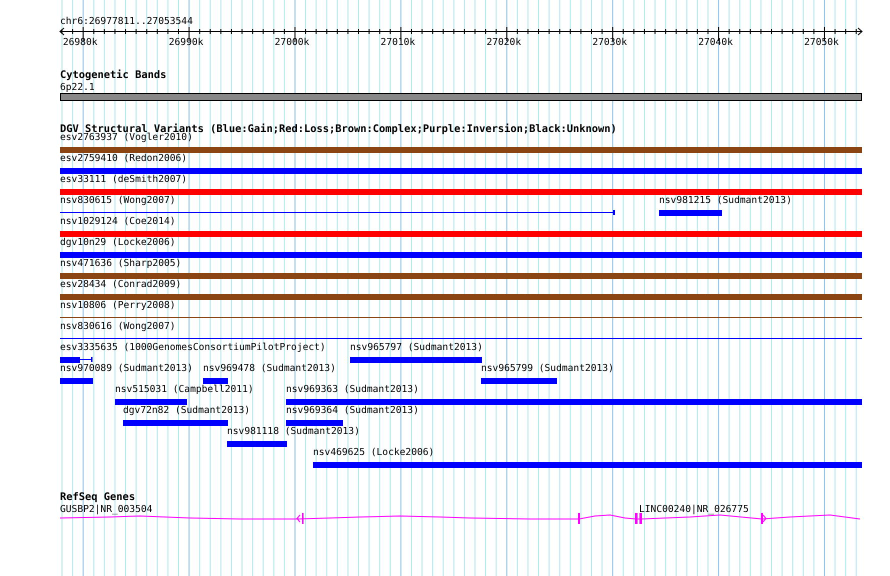  I want to click on tick-label: 27050k, so click(821, 42).